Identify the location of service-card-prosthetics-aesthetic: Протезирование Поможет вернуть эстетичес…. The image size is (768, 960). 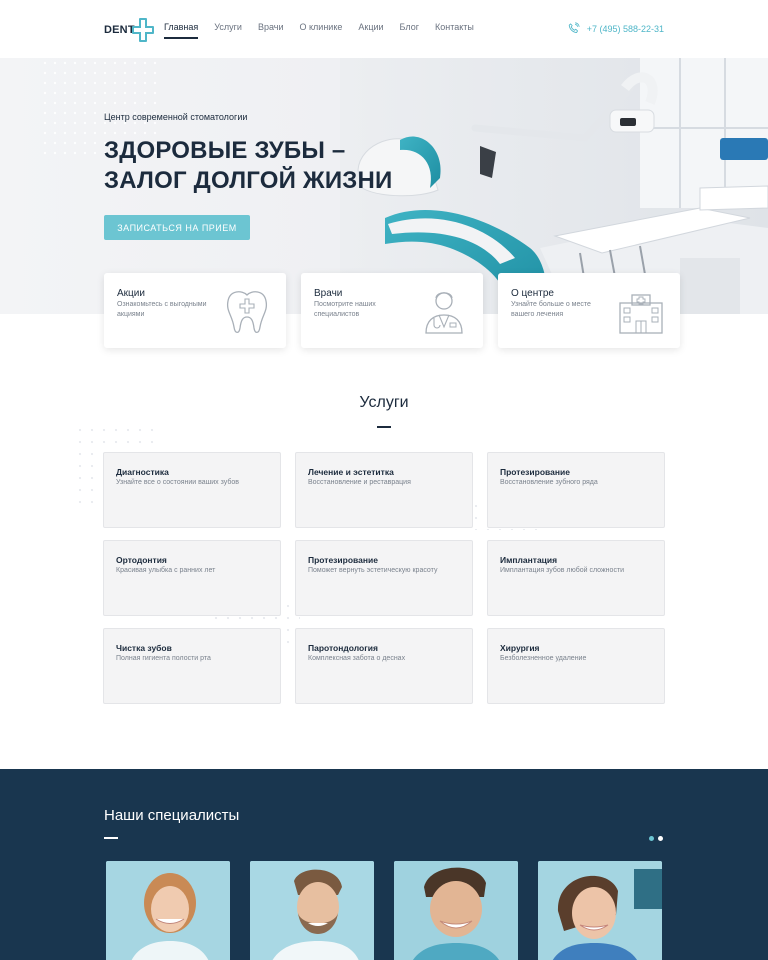
(384, 578).